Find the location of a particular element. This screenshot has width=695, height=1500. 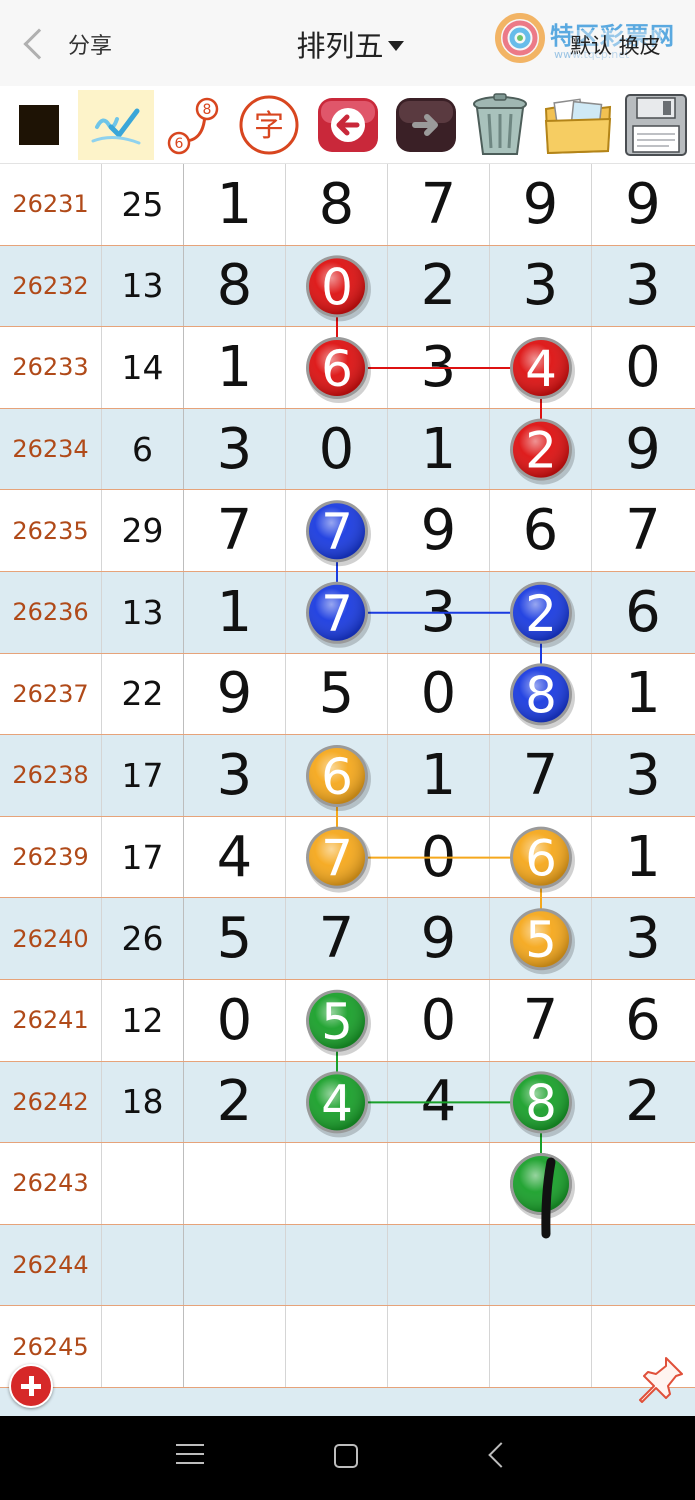

save-button is located at coordinates (656, 125).